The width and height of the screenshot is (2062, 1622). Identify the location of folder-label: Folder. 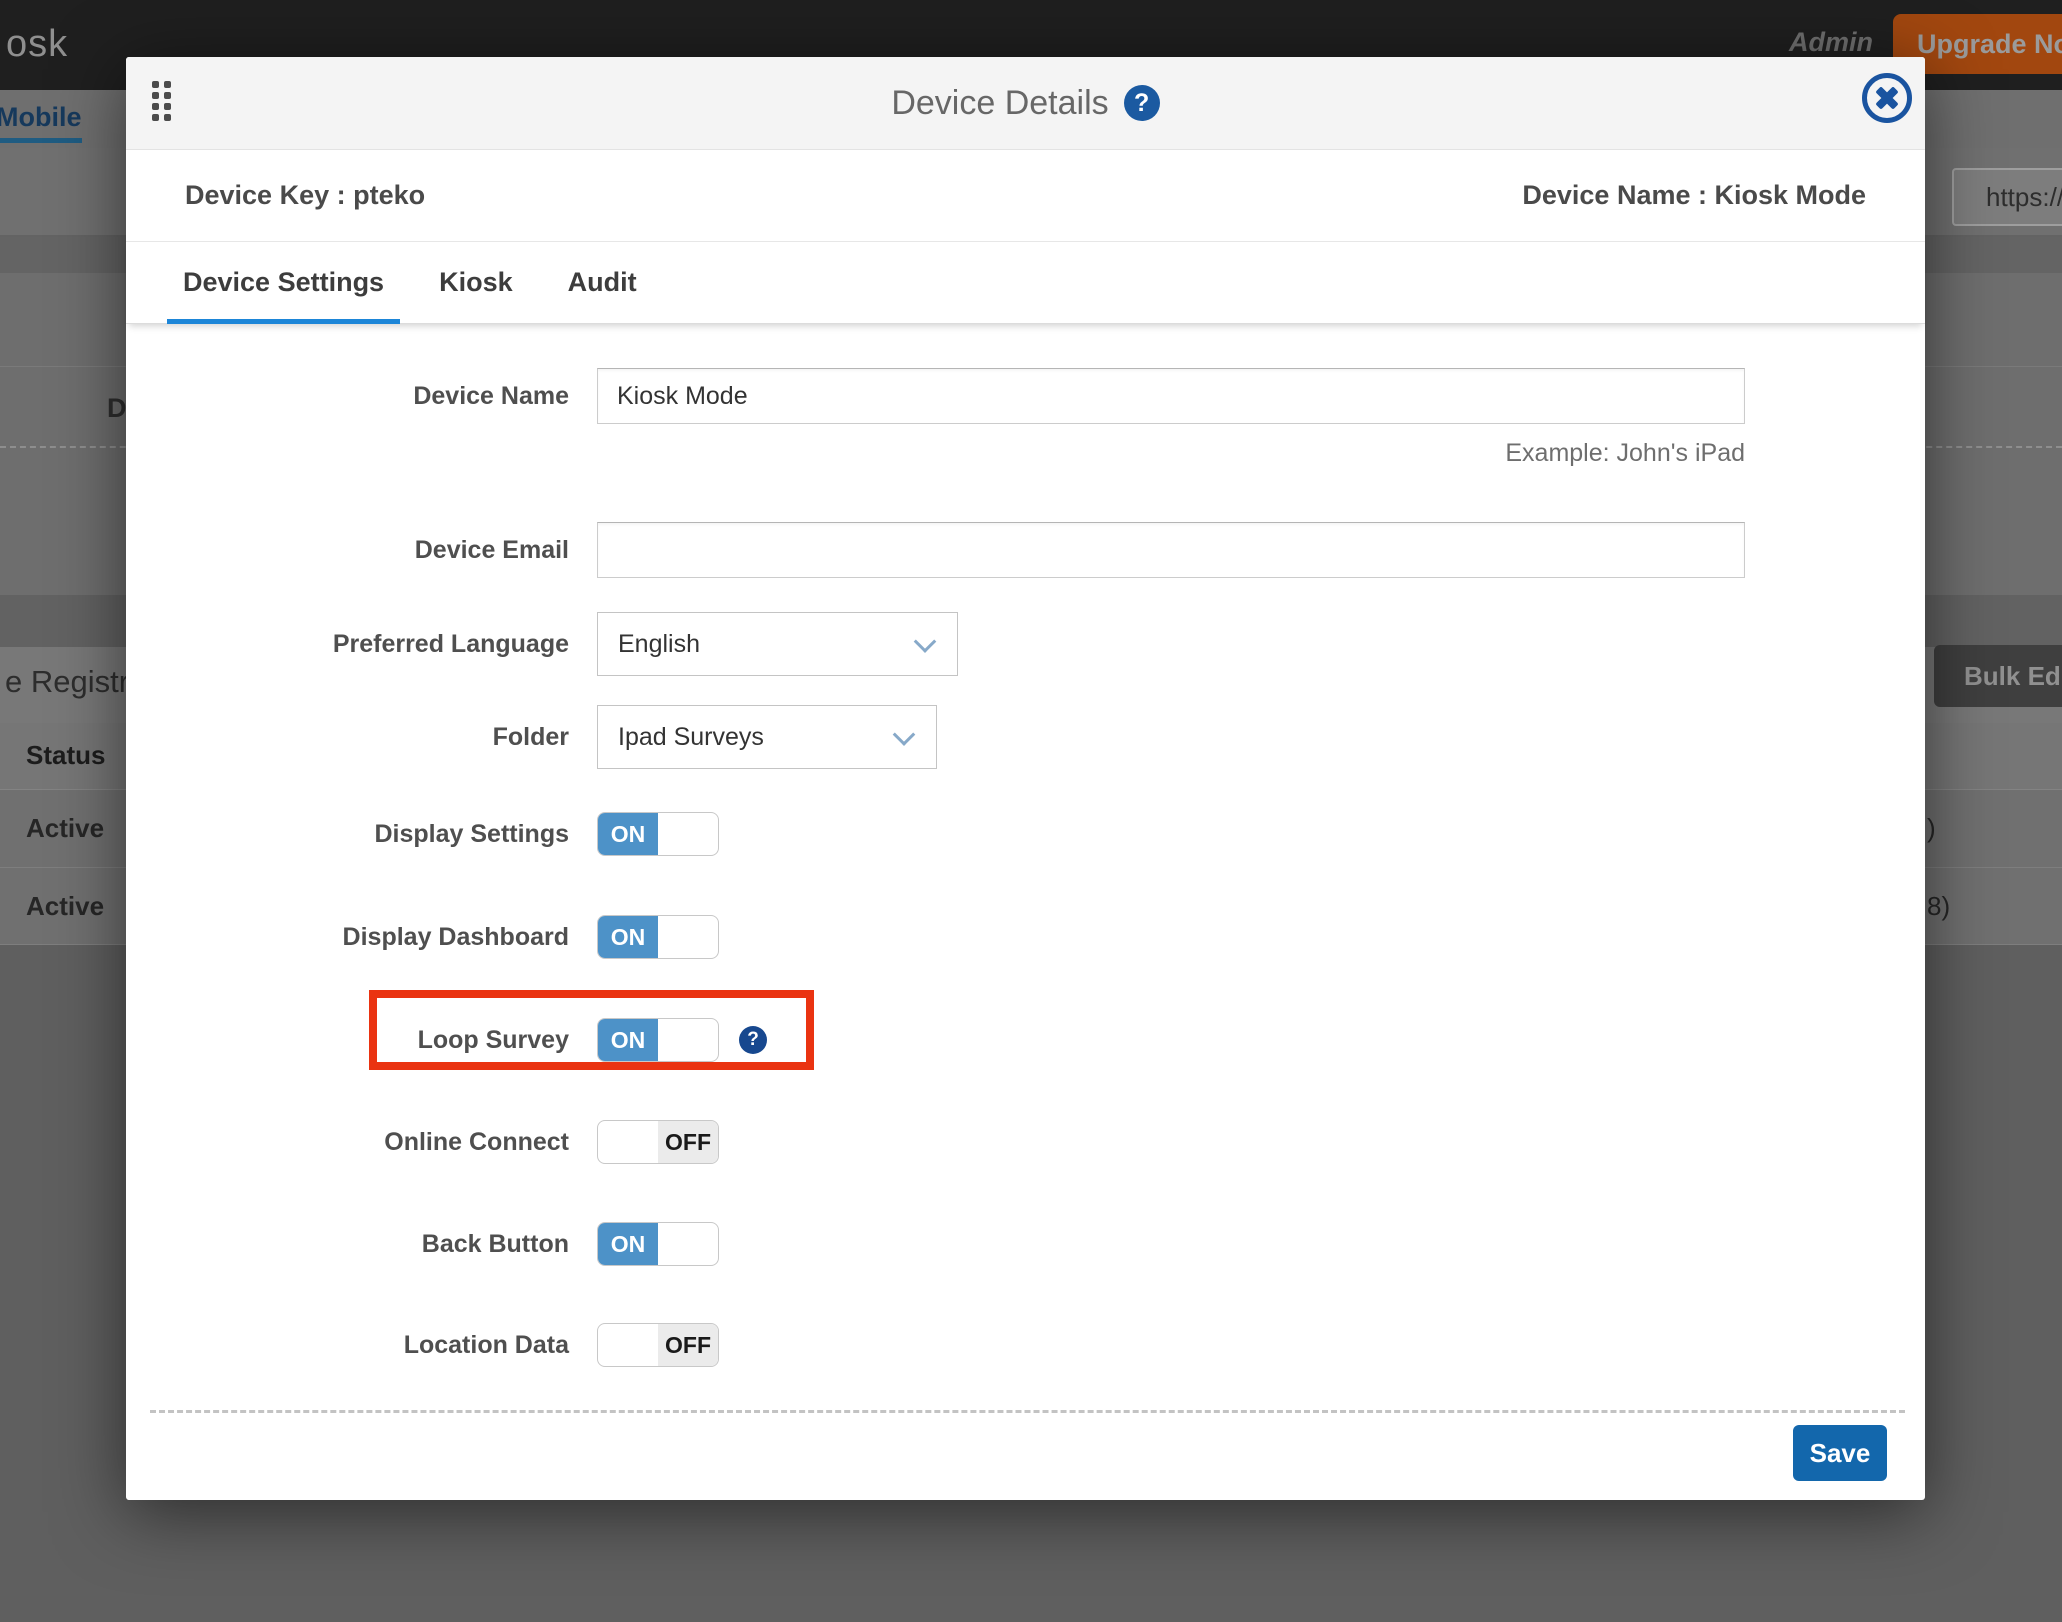
(530, 737).